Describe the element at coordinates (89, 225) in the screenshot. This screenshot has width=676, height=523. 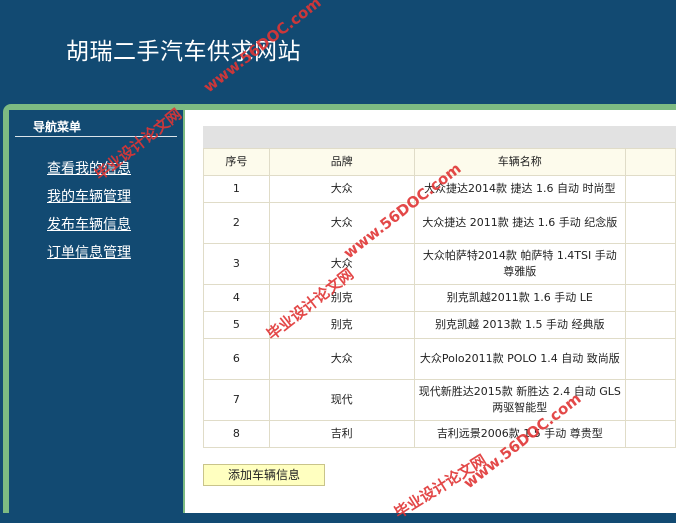
I see `nav-item-publish-vehicle: 发布车辆信息` at that location.